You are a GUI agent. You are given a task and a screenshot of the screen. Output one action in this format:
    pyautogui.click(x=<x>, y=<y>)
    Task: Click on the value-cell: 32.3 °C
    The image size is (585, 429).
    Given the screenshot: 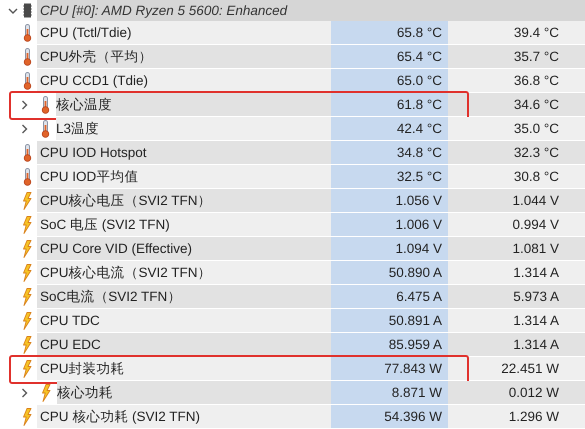 What is the action you would take?
    pyautogui.click(x=516, y=153)
    